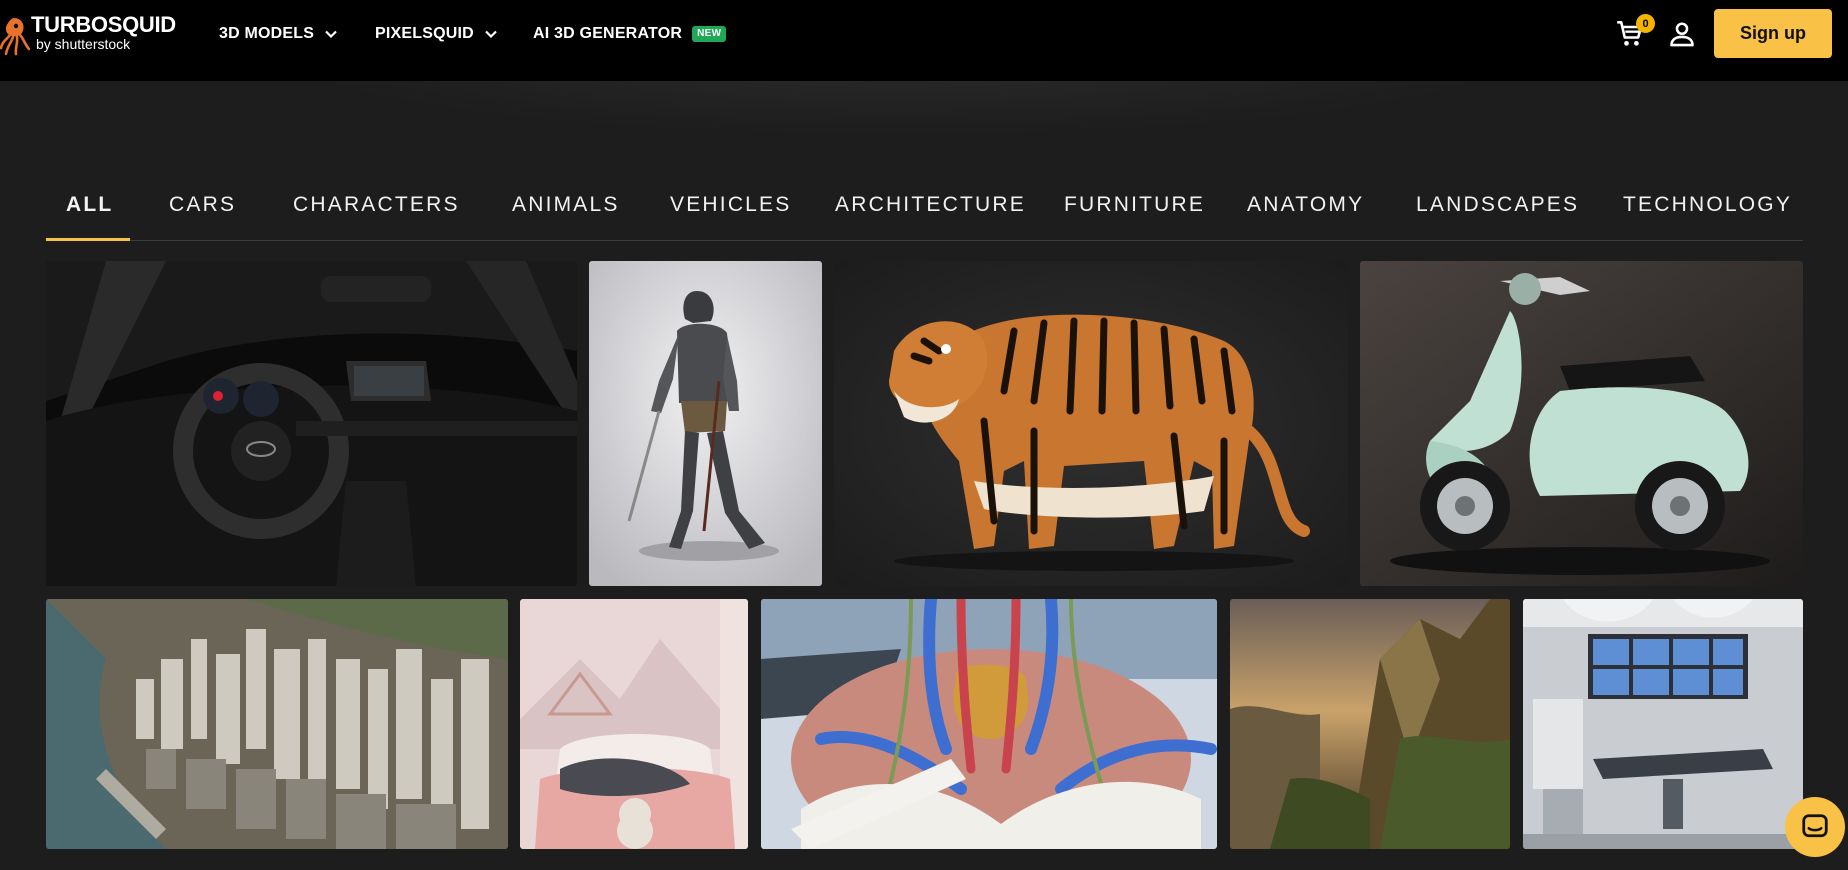  I want to click on city-image, so click(277, 724).